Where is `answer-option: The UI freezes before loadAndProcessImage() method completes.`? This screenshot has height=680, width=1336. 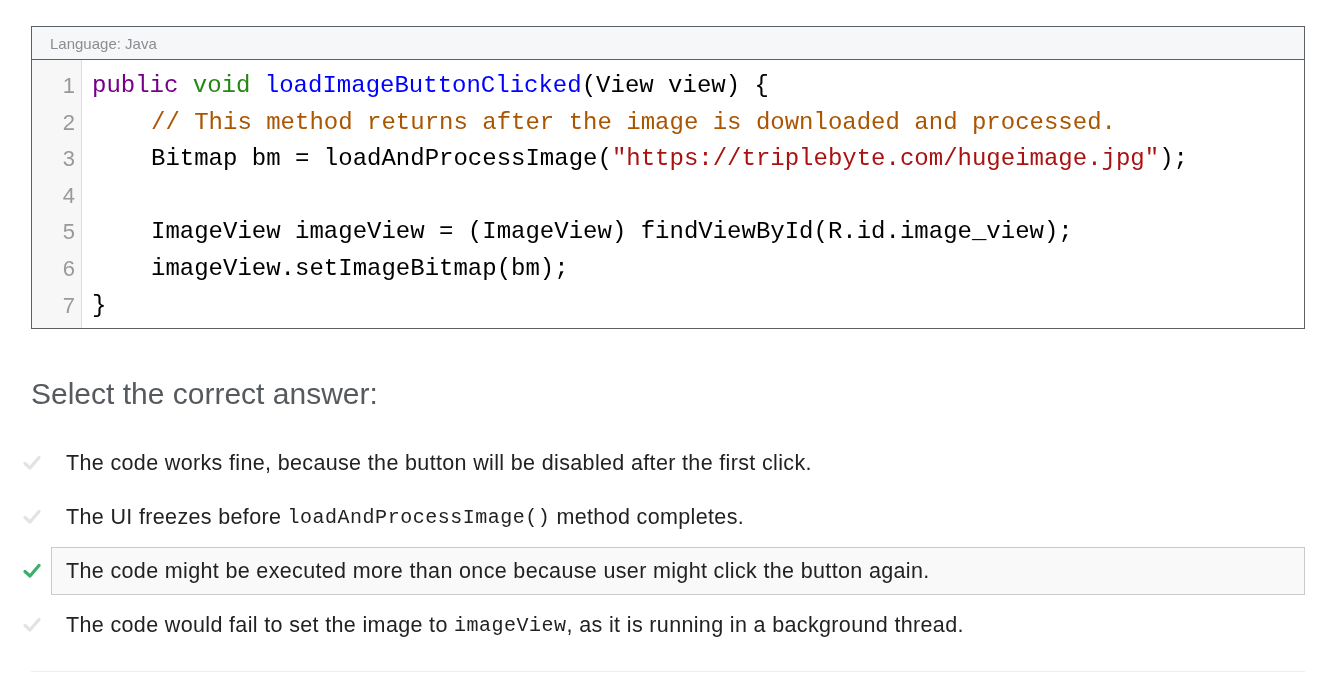 answer-option: The UI freezes before loadAndProcessImage() method completes. is located at coordinates (678, 517).